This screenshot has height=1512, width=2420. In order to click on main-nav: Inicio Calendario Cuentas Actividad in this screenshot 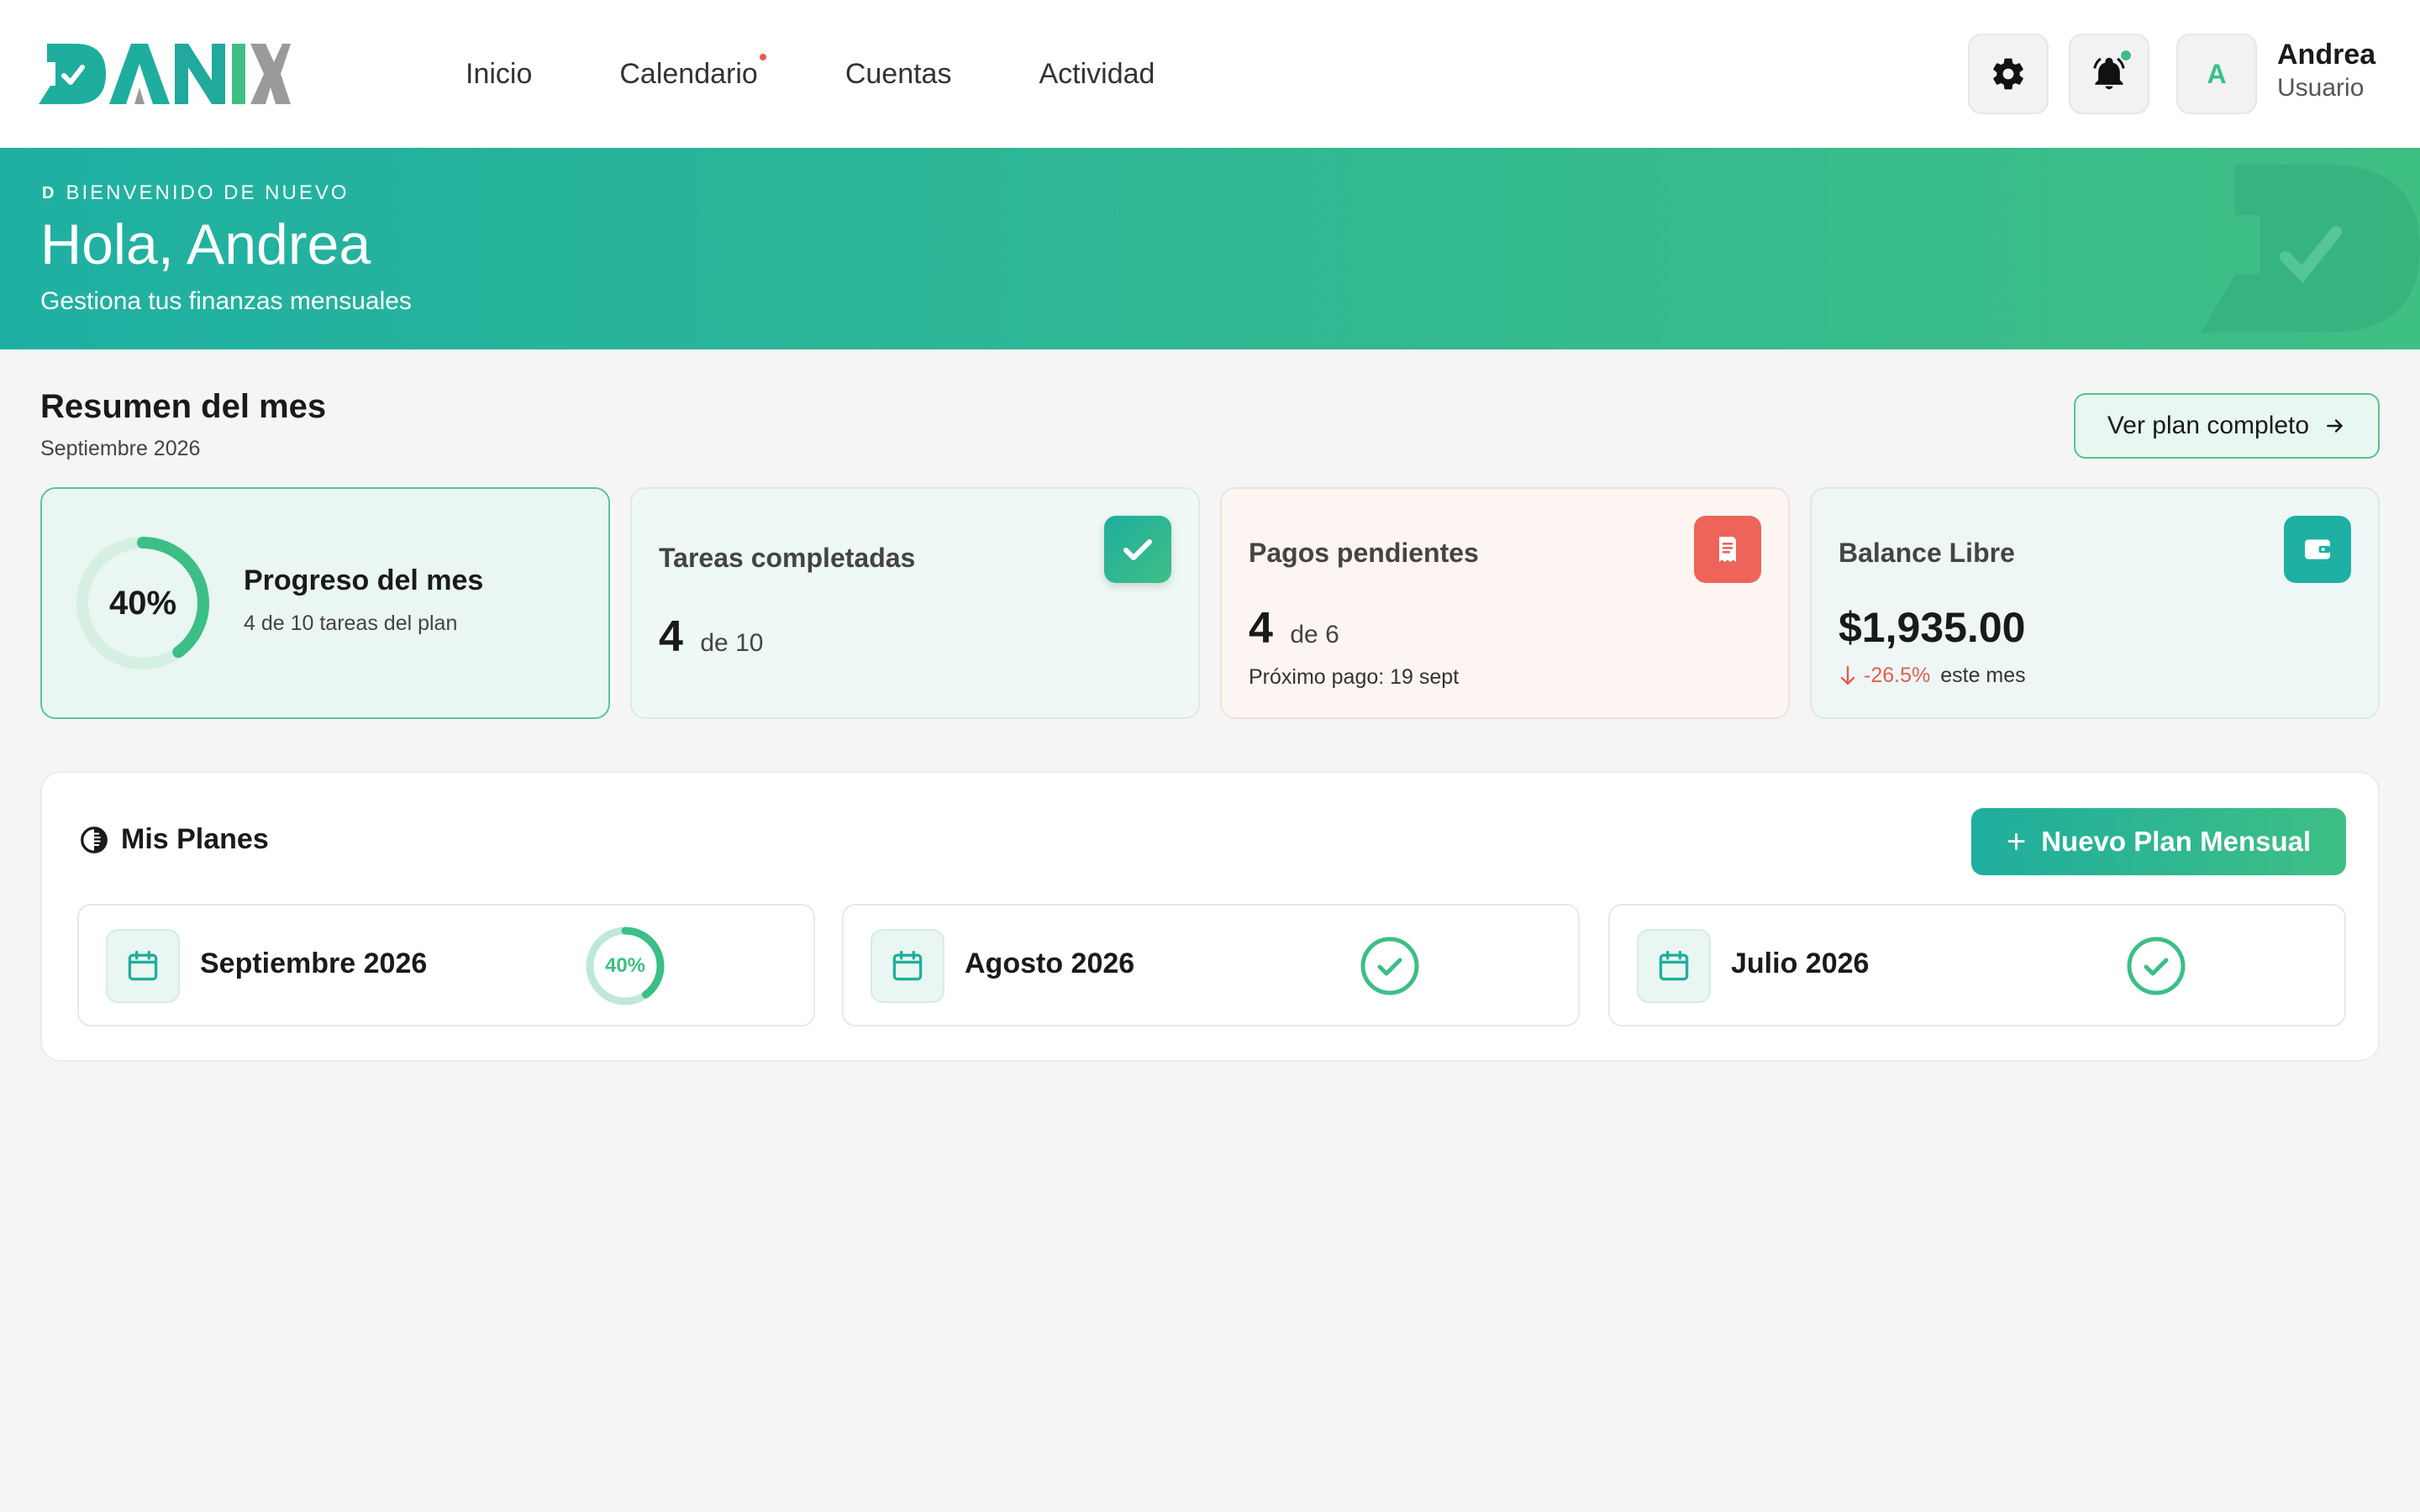, I will do `click(854, 74)`.